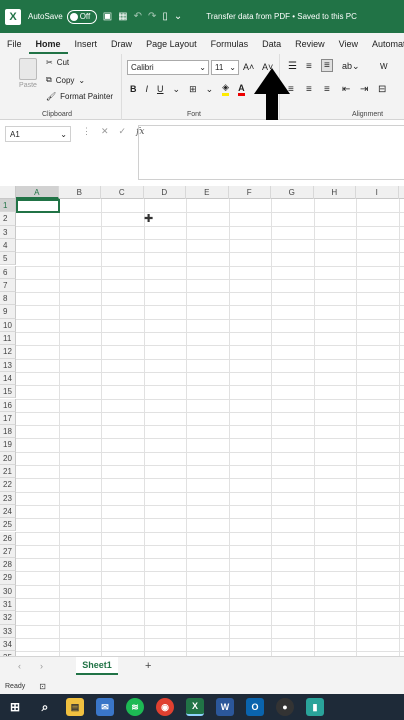 The width and height of the screenshot is (404, 720). What do you see at coordinates (309, 66) in the screenshot?
I see `align-middle-icon: ≡` at bounding box center [309, 66].